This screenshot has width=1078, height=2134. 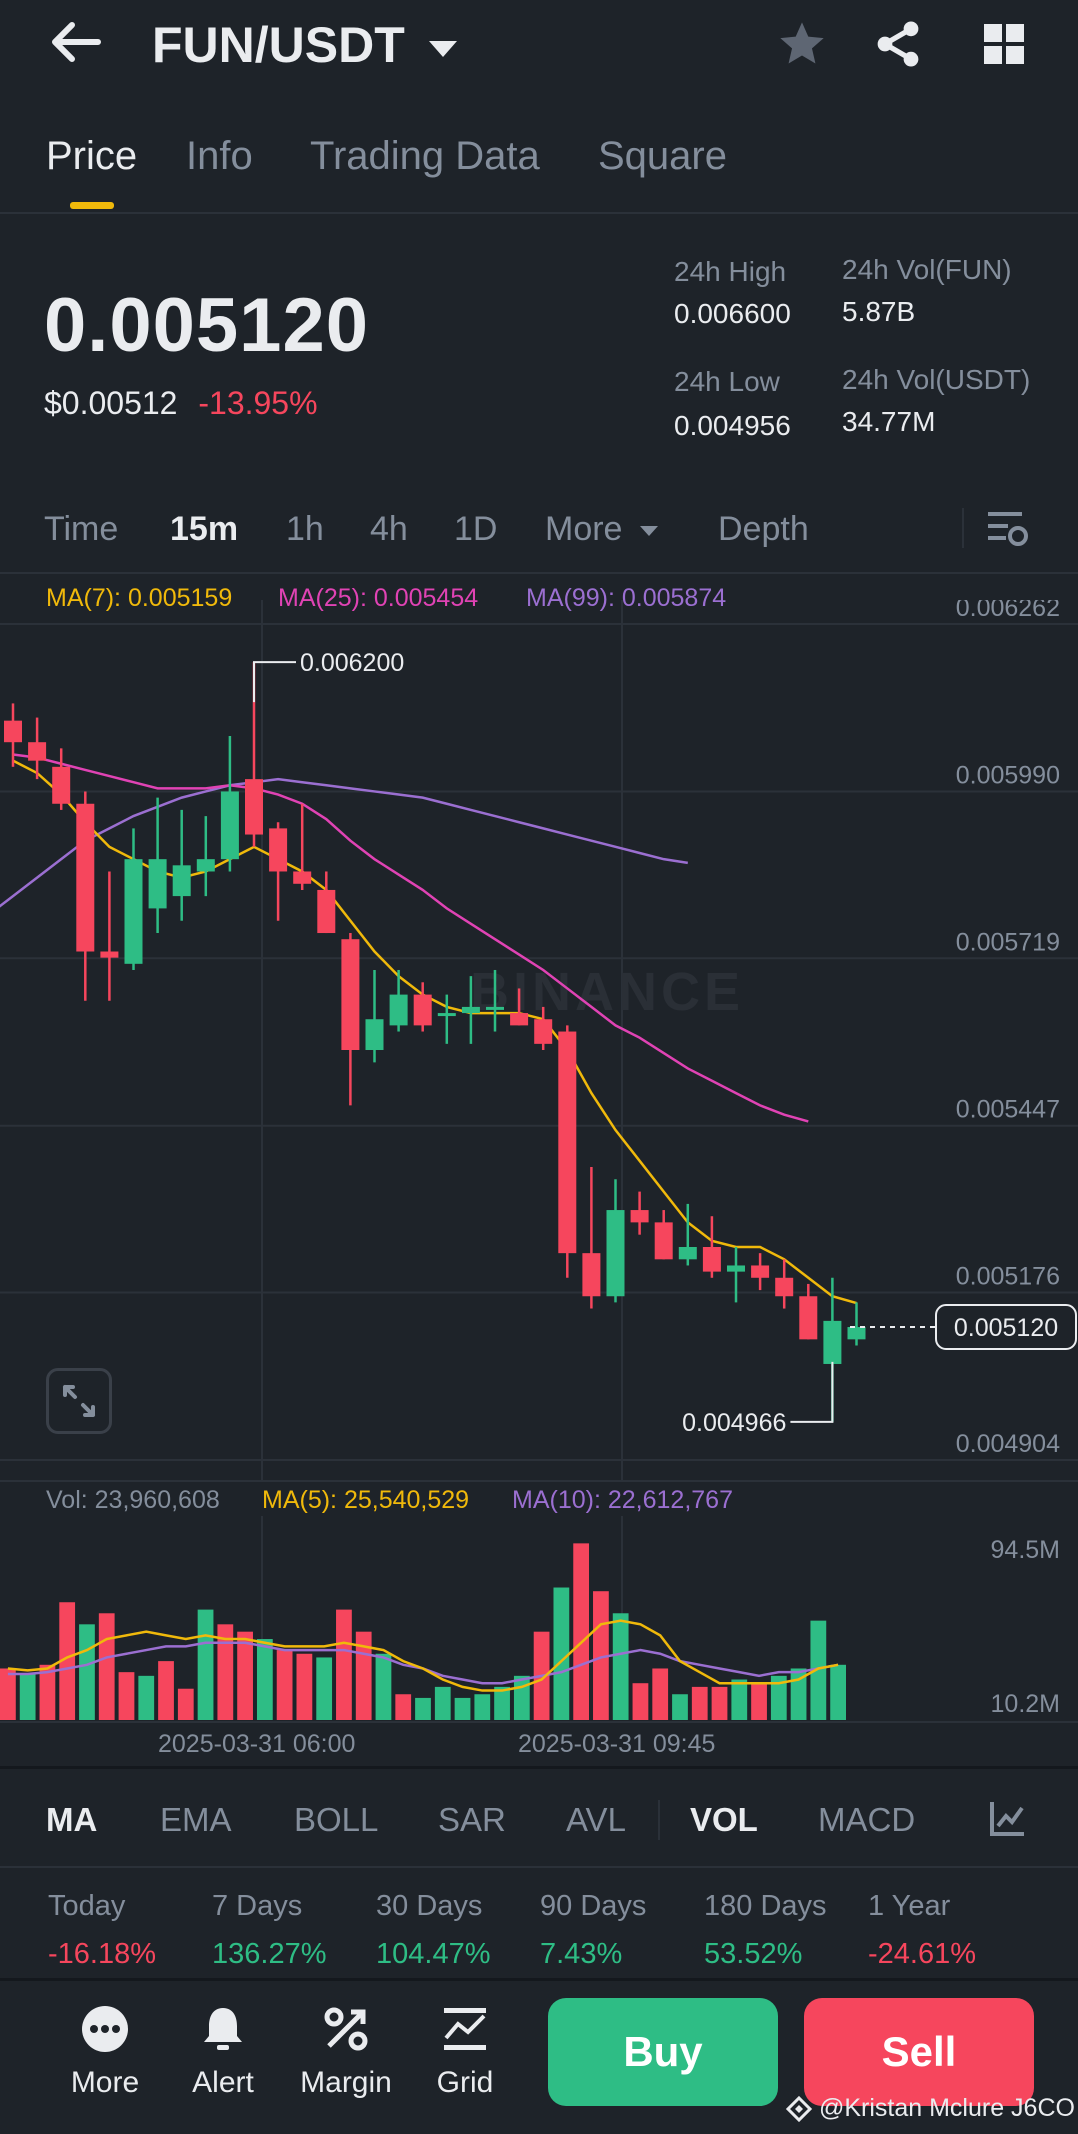 What do you see at coordinates (963, 528) in the screenshot?
I see `tf-divider` at bounding box center [963, 528].